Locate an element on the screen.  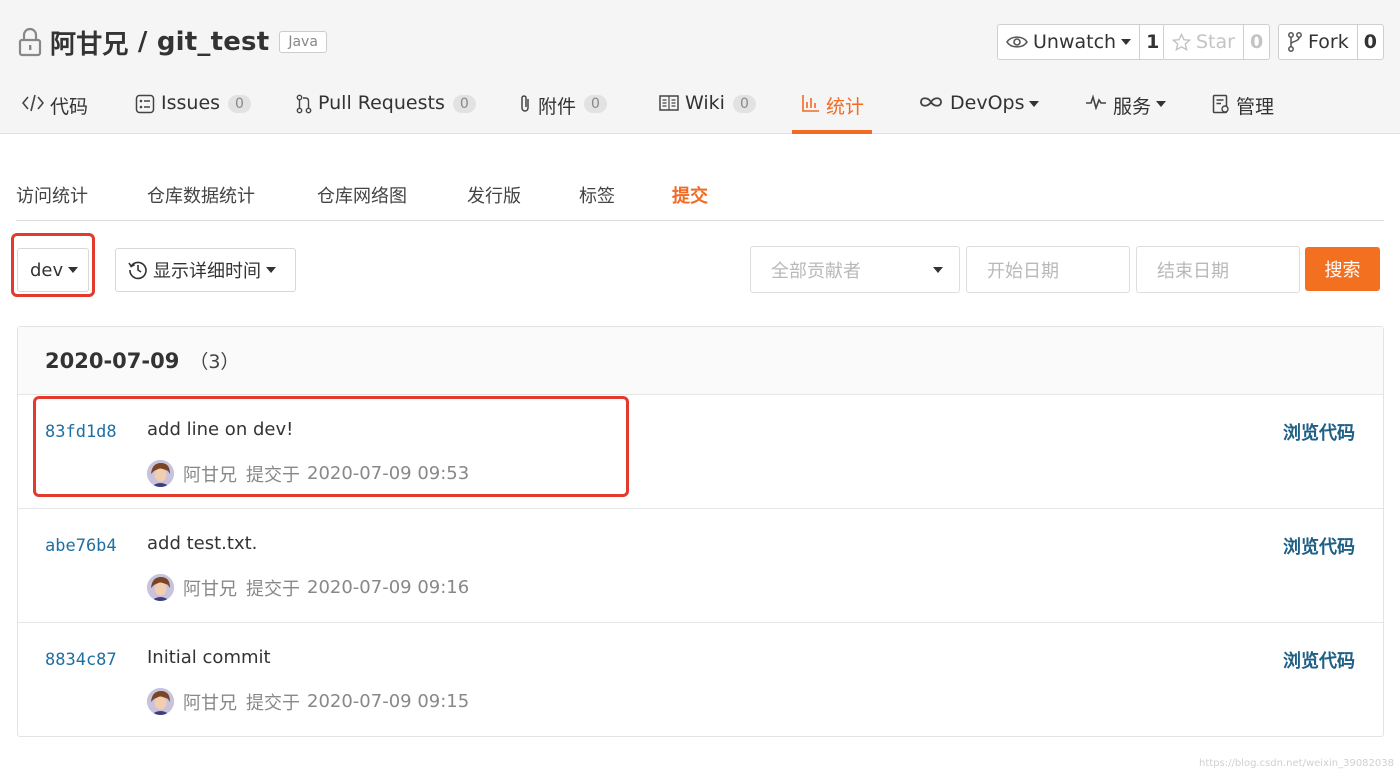
language-badge: Java is located at coordinates (303, 42).